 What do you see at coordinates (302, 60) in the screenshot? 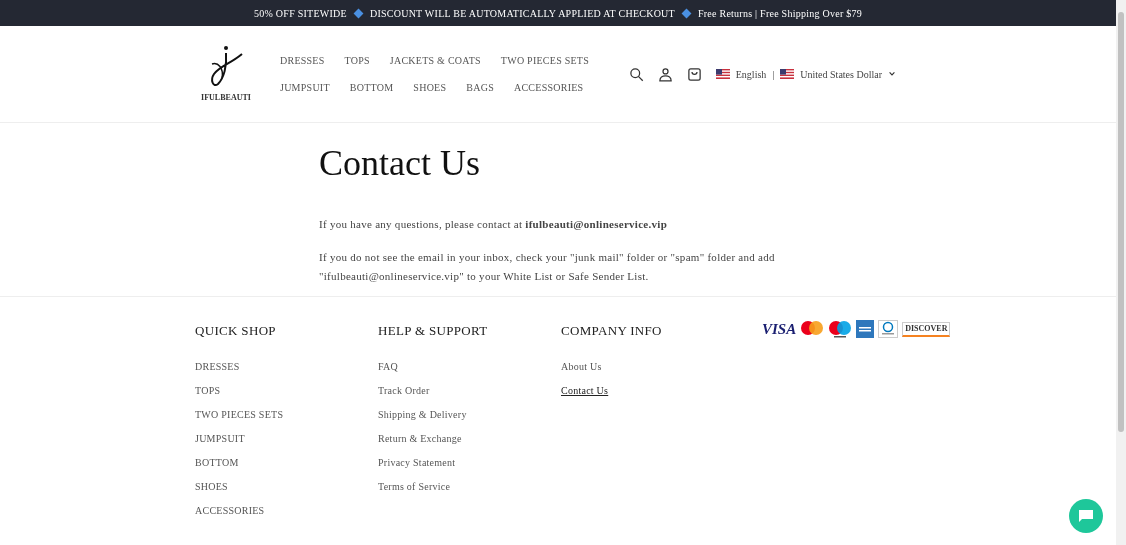
I see `nav-link: DRESSES` at bounding box center [302, 60].